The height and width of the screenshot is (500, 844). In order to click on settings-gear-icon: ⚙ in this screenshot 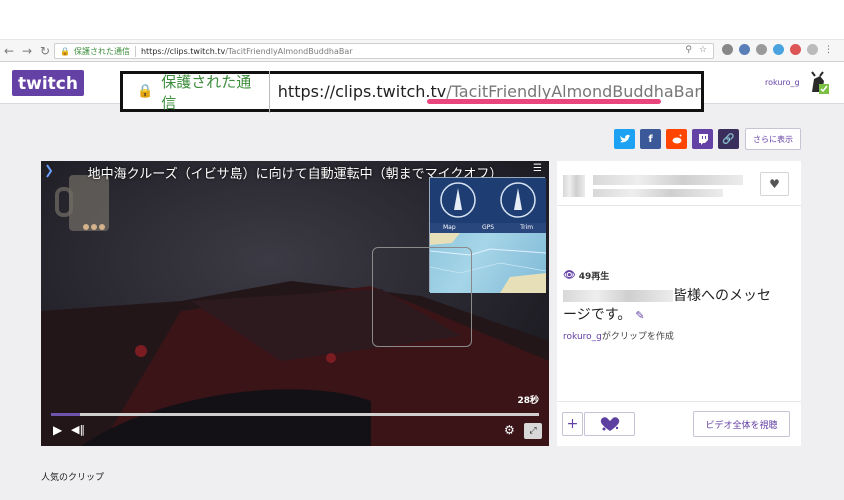, I will do `click(509, 430)`.